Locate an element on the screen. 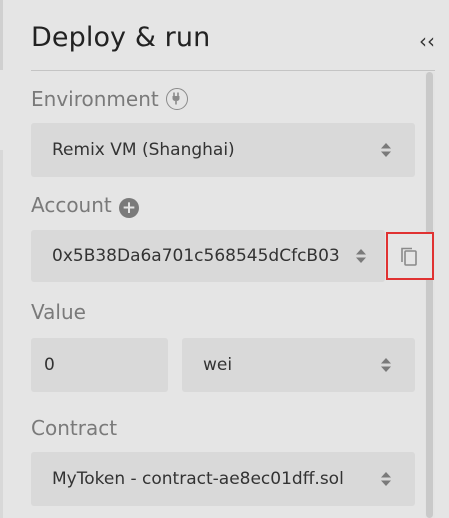 The width and height of the screenshot is (449, 518). contract-select: MyToken - contract-ae8ec01dff.sol is located at coordinates (223, 479).